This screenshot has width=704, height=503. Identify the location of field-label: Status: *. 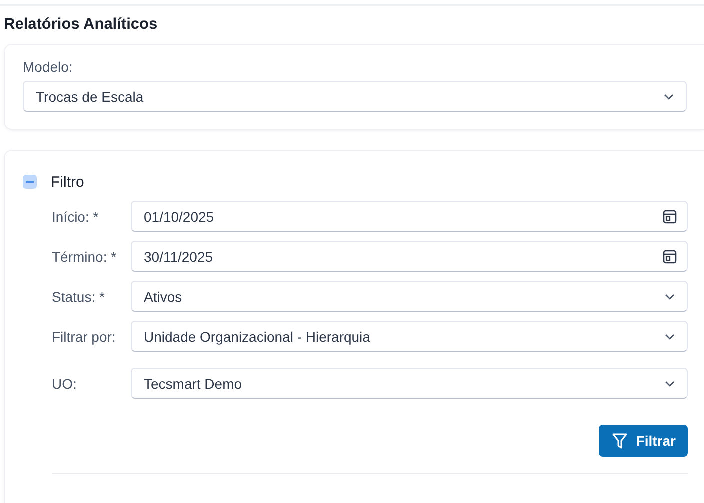
(79, 296).